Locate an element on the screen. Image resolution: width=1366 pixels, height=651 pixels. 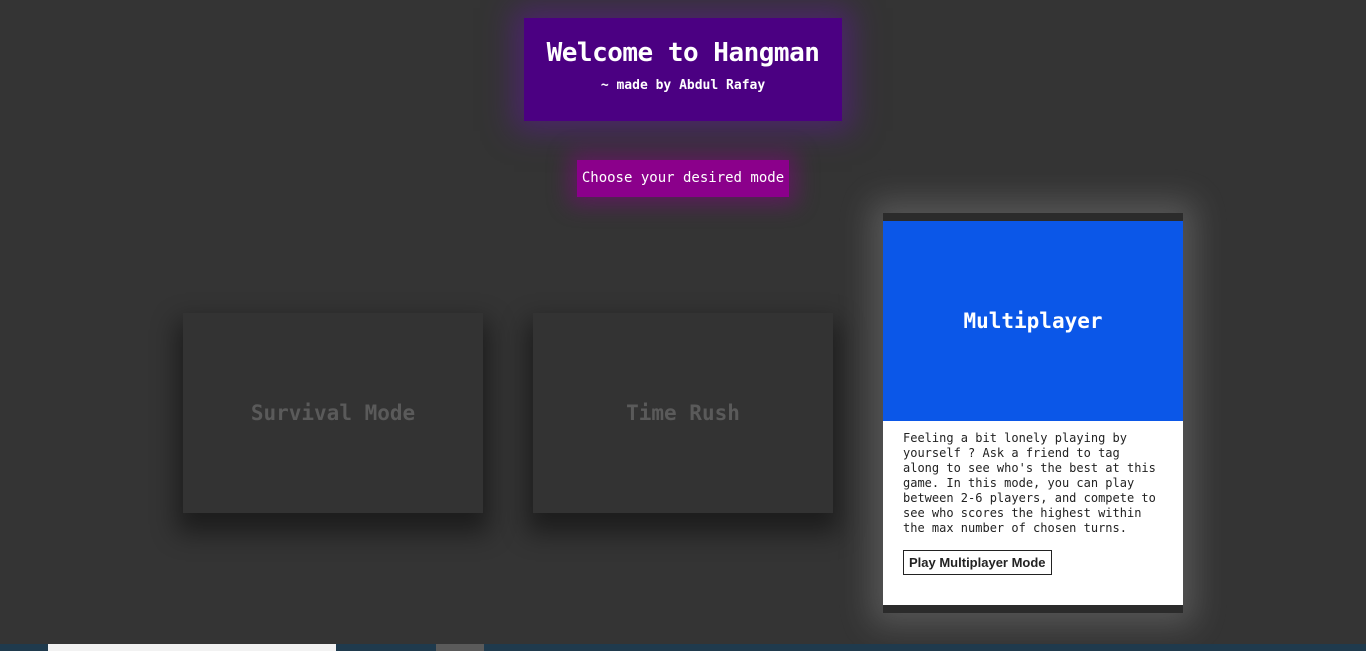
mode-card-title: Survival Mode is located at coordinates (333, 413).